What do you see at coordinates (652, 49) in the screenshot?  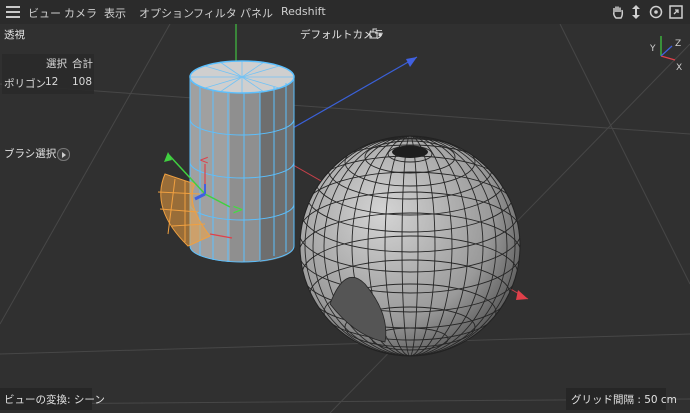 I see `gizmo-label-y: Y` at bounding box center [652, 49].